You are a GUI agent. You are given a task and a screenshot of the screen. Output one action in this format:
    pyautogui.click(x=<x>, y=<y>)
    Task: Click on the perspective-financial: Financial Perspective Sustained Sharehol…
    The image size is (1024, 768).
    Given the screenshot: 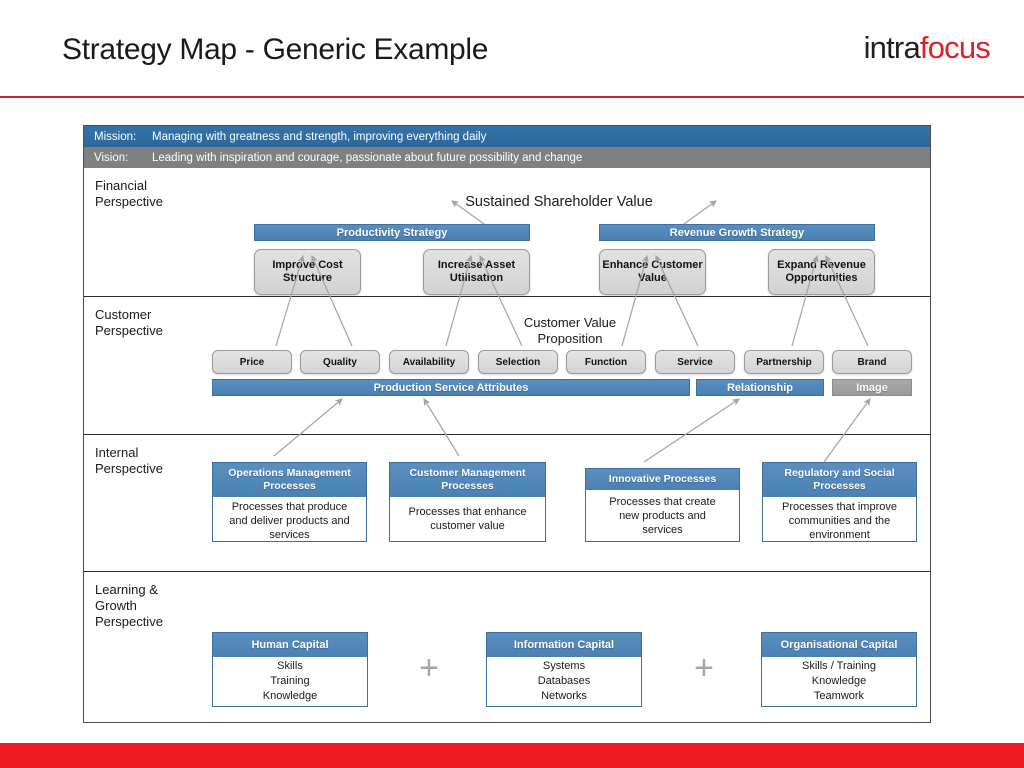 What is the action you would take?
    pyautogui.click(x=507, y=232)
    